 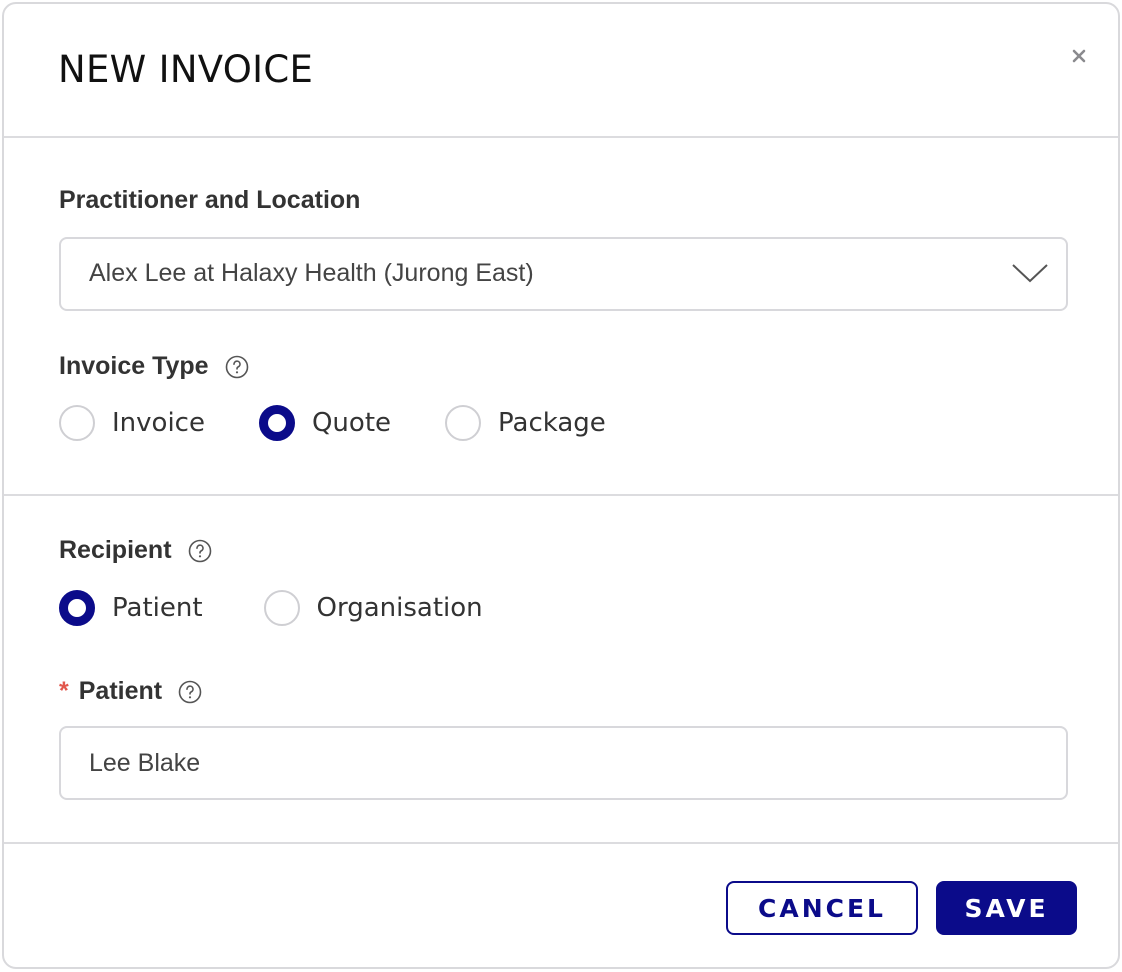 I want to click on dialog-title: NEW INVOICE, so click(x=186, y=69).